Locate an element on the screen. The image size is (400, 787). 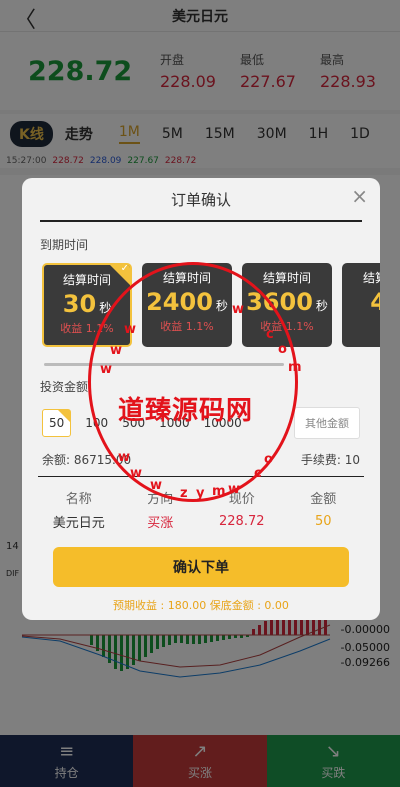
expire-option-partial: 结算时间 48 is located at coordinates (361, 305).